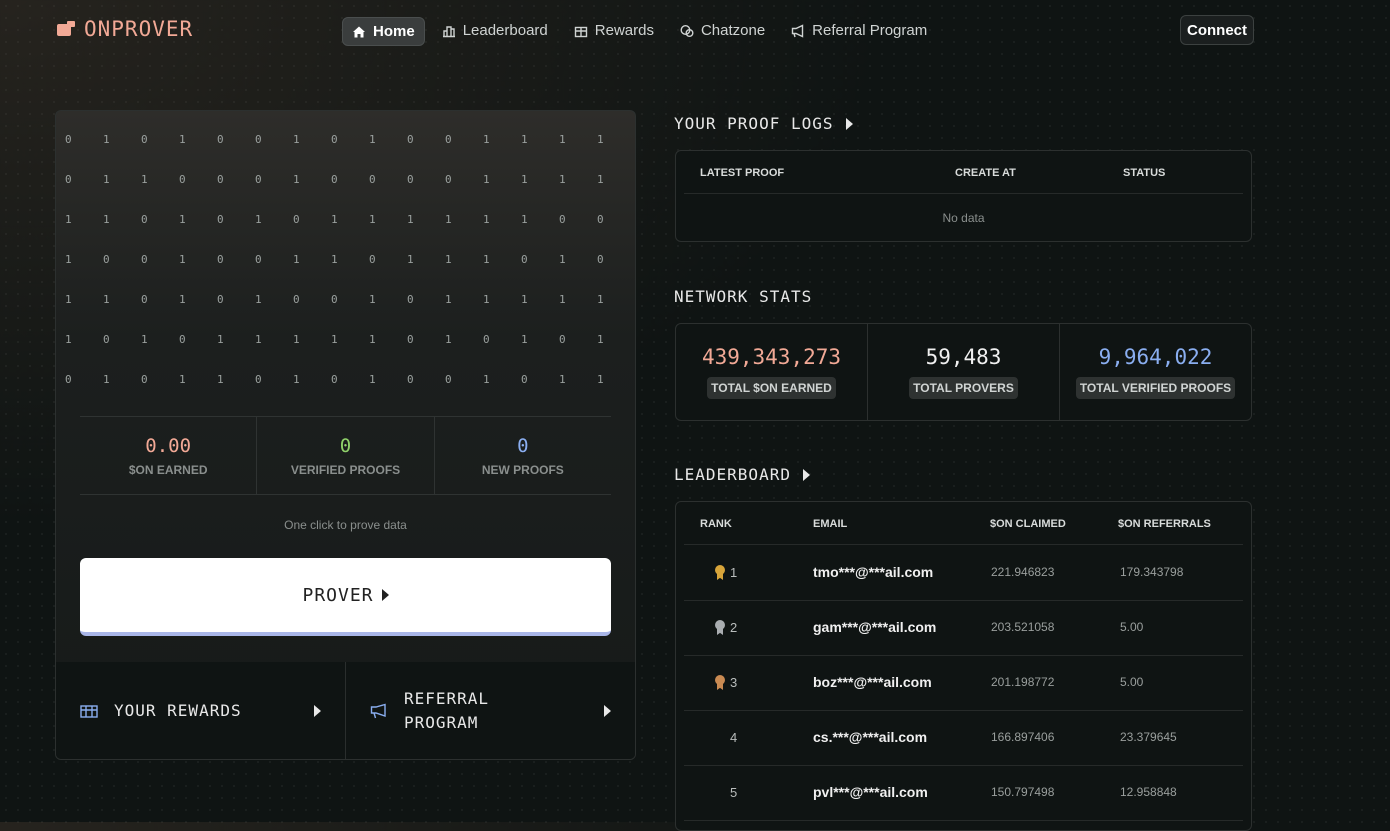  Describe the element at coordinates (345, 139) in the screenshot. I see `binary-row: 0 1 0 1 0 0 1 0 1 0 0 1 1 1 1` at that location.